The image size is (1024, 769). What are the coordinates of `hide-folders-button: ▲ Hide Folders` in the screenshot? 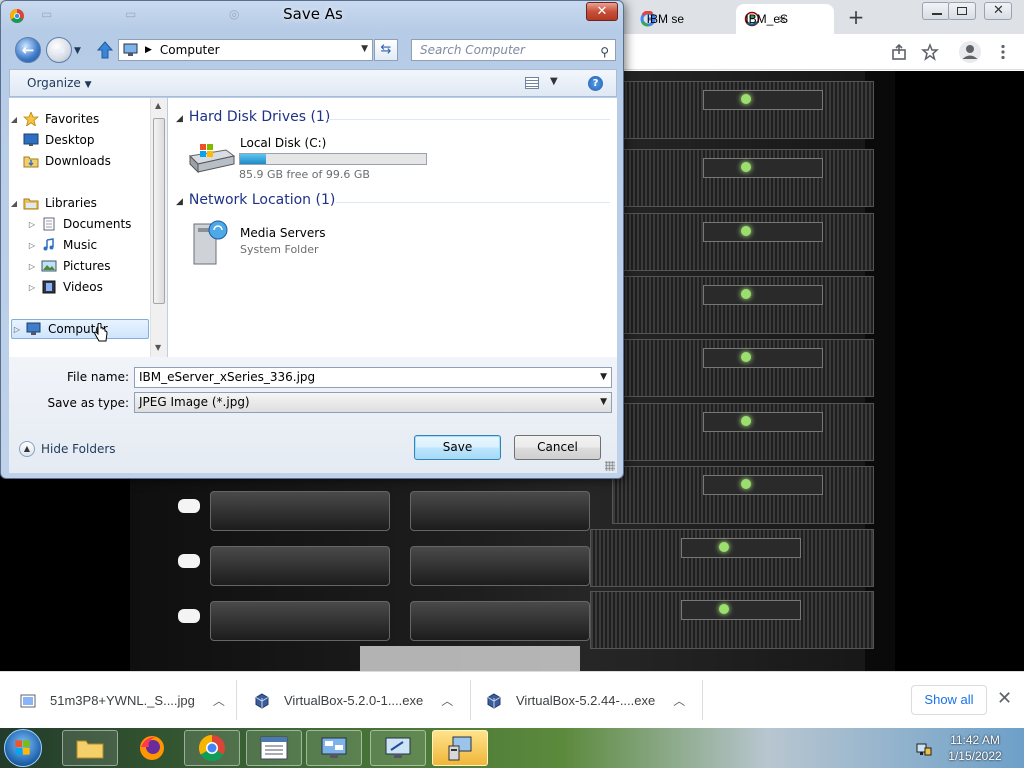 It's located at (67, 449).